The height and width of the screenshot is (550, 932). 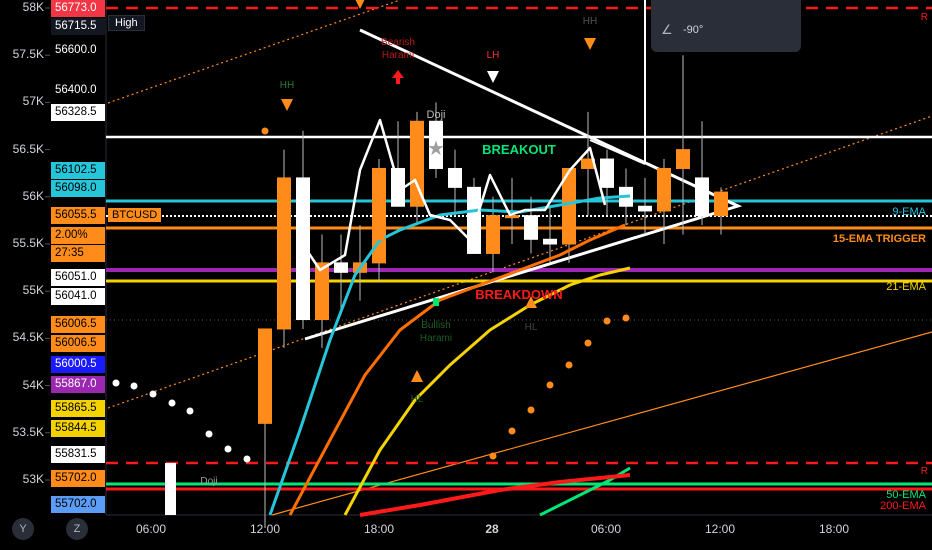 I want to click on breakdown-label: BREAKDOWN, so click(x=518, y=294).